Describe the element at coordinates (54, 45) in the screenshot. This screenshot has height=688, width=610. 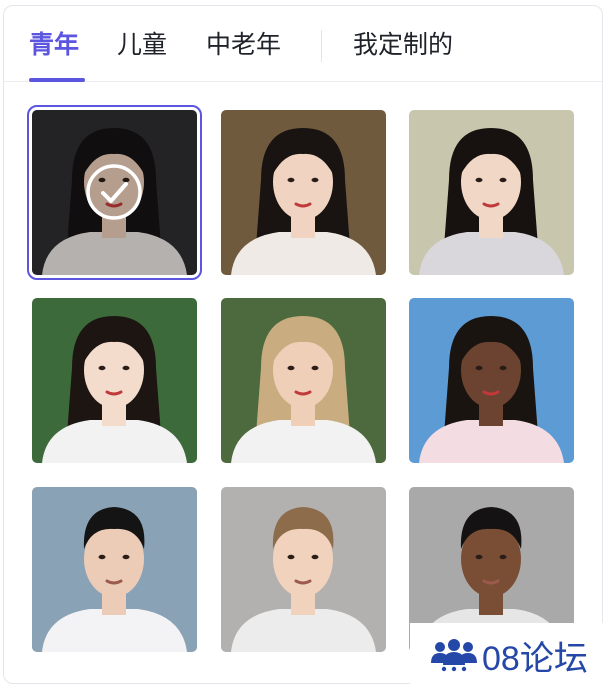
I see `tab-youth: 青年` at that location.